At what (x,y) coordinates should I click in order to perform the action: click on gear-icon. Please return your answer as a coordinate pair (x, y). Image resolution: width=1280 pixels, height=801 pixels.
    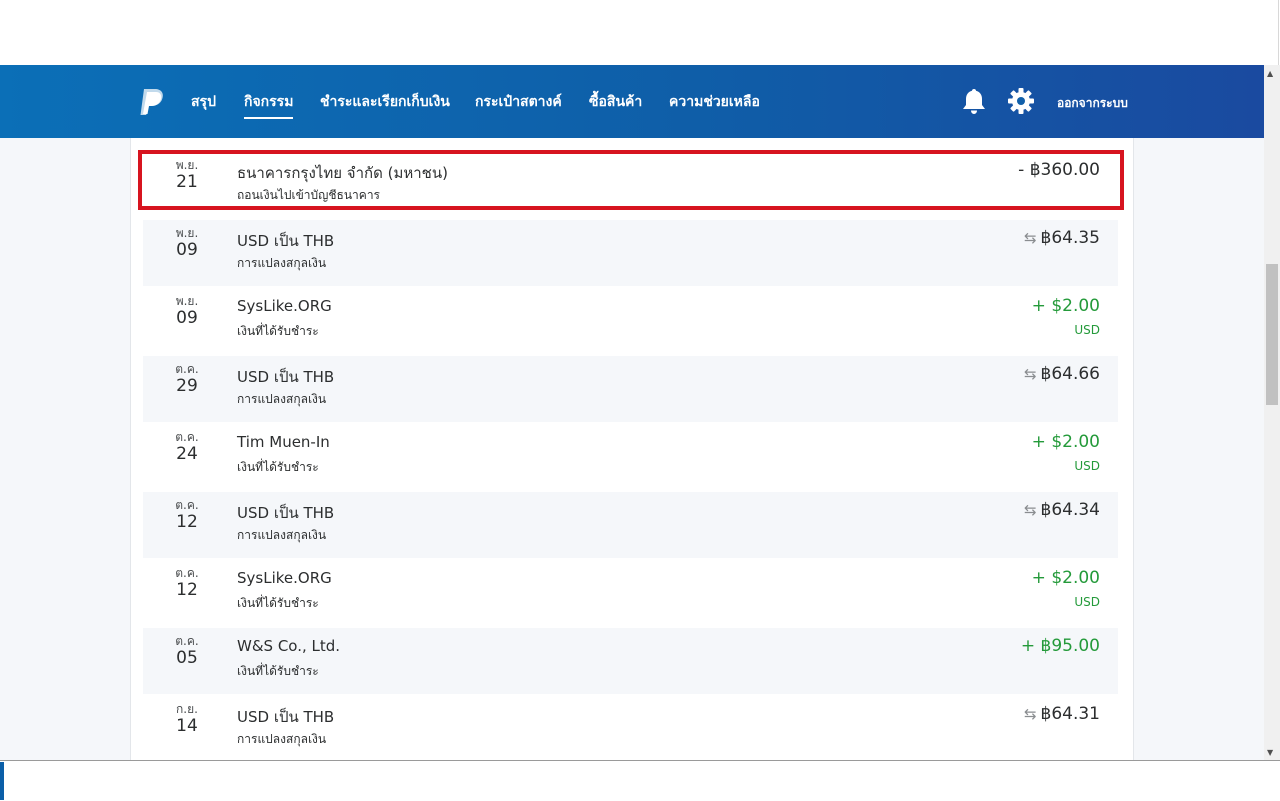
    Looking at the image, I should click on (1021, 101).